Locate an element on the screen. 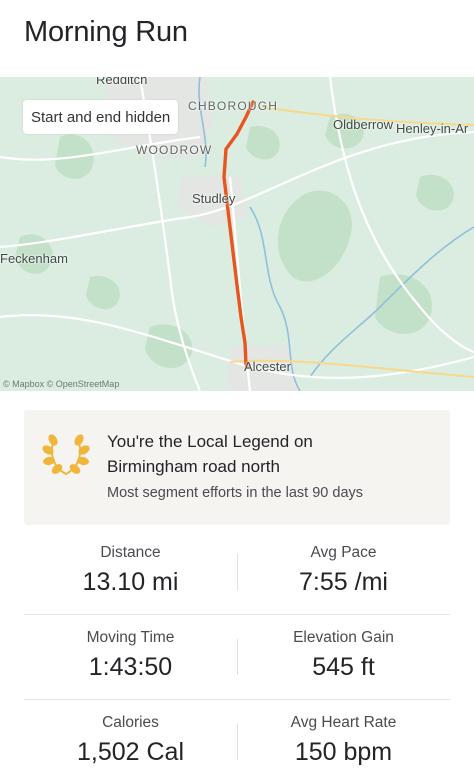  map-place-label: Feckenham is located at coordinates (34, 258).